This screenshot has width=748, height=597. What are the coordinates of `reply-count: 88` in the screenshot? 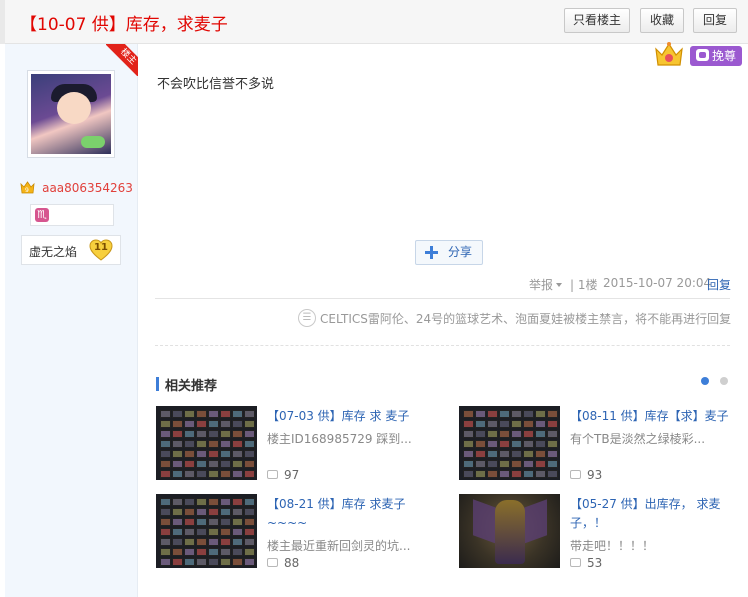 It's located at (292, 563).